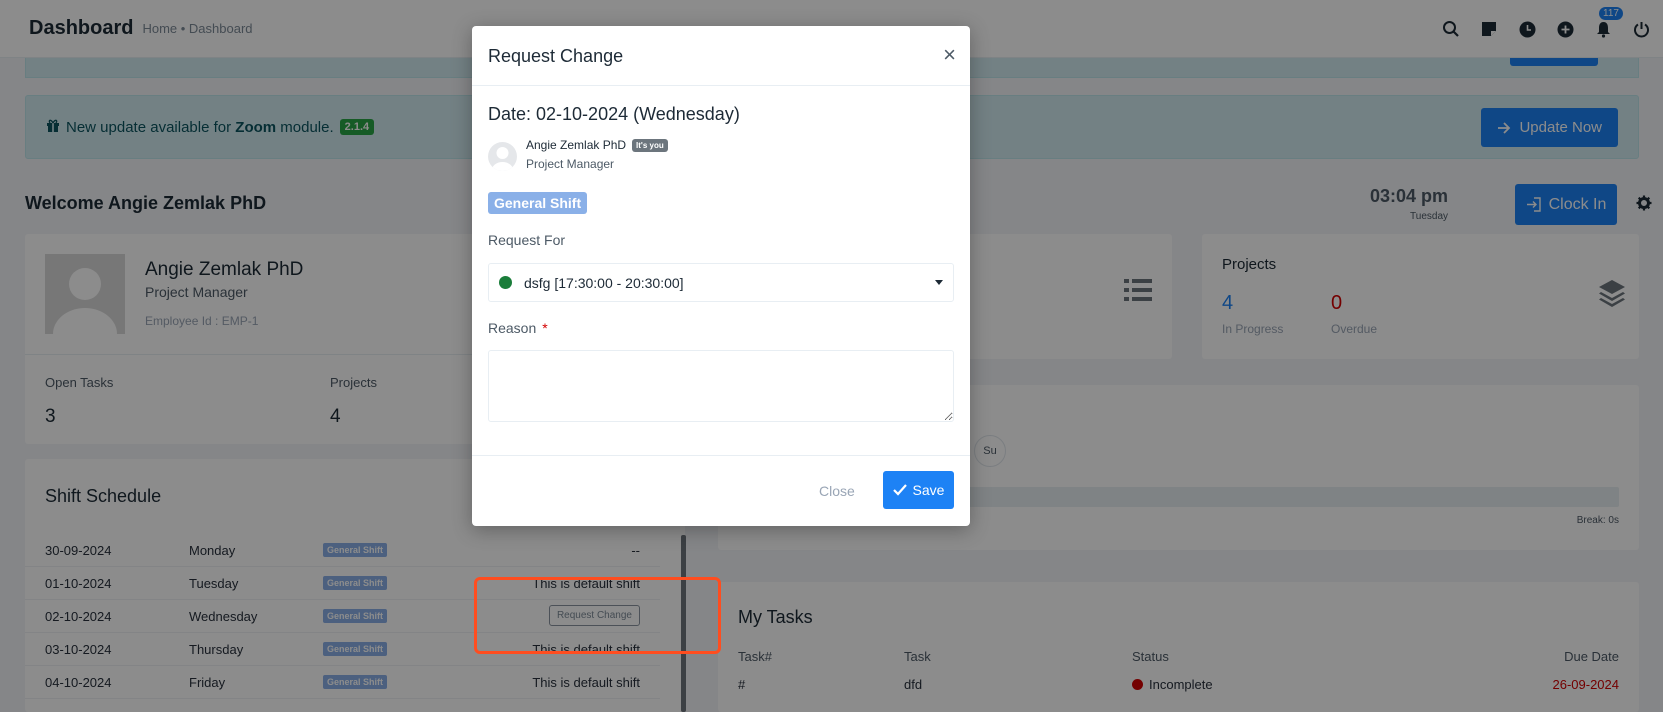 The width and height of the screenshot is (1663, 712). I want to click on modal-user-name-text: Angie Zemlak PhD, so click(576, 145).